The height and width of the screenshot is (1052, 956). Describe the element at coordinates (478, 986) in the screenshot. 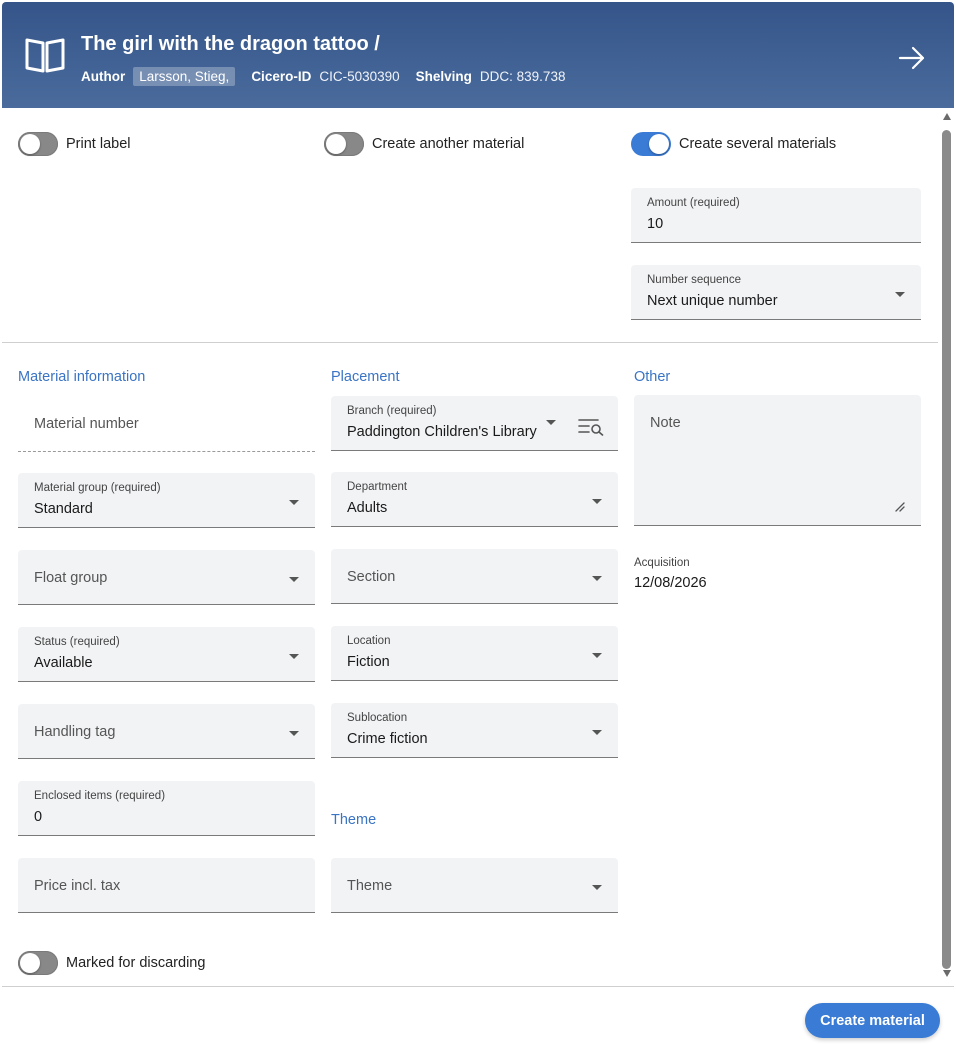

I see `footer-divider` at that location.